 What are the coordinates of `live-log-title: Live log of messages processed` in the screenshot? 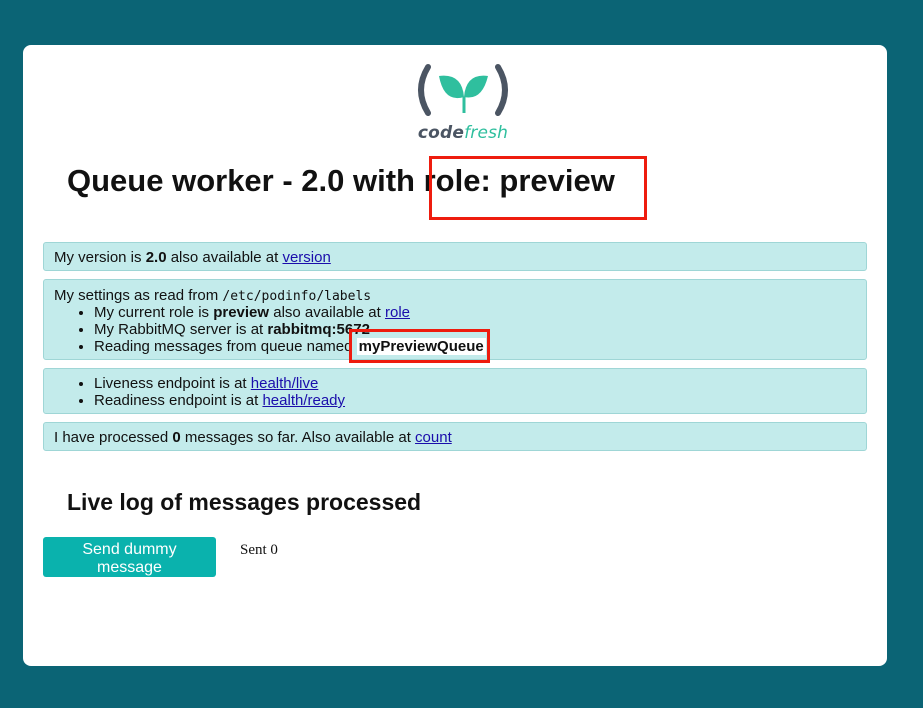 It's located at (244, 502).